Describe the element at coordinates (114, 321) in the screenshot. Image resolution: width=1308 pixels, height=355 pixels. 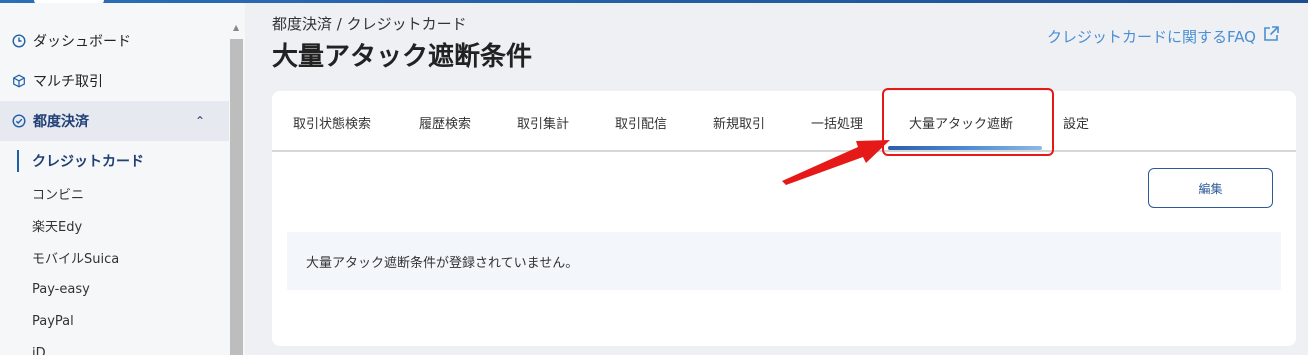
I see `sidebar-subitem-paypal: PayPal` at that location.